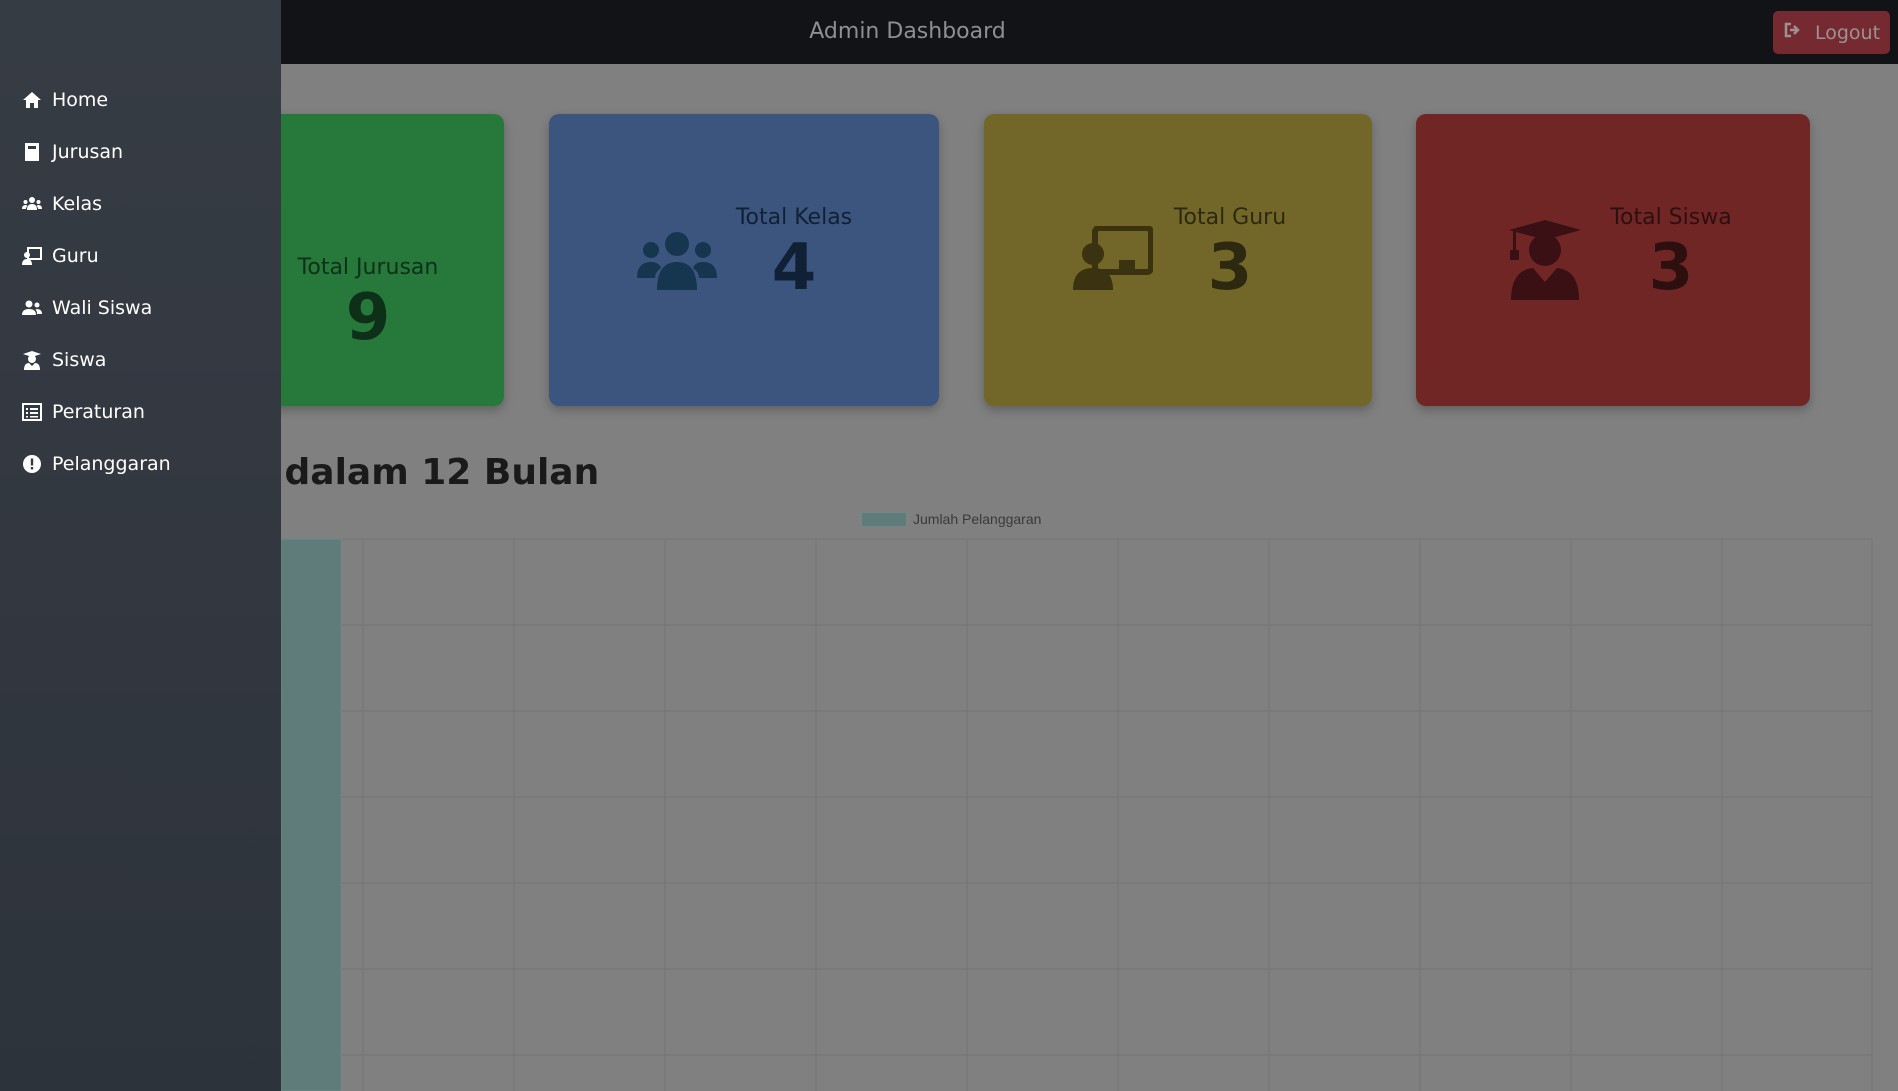 Image resolution: width=1898 pixels, height=1091 pixels. I want to click on user-friends-icon, so click(32, 308).